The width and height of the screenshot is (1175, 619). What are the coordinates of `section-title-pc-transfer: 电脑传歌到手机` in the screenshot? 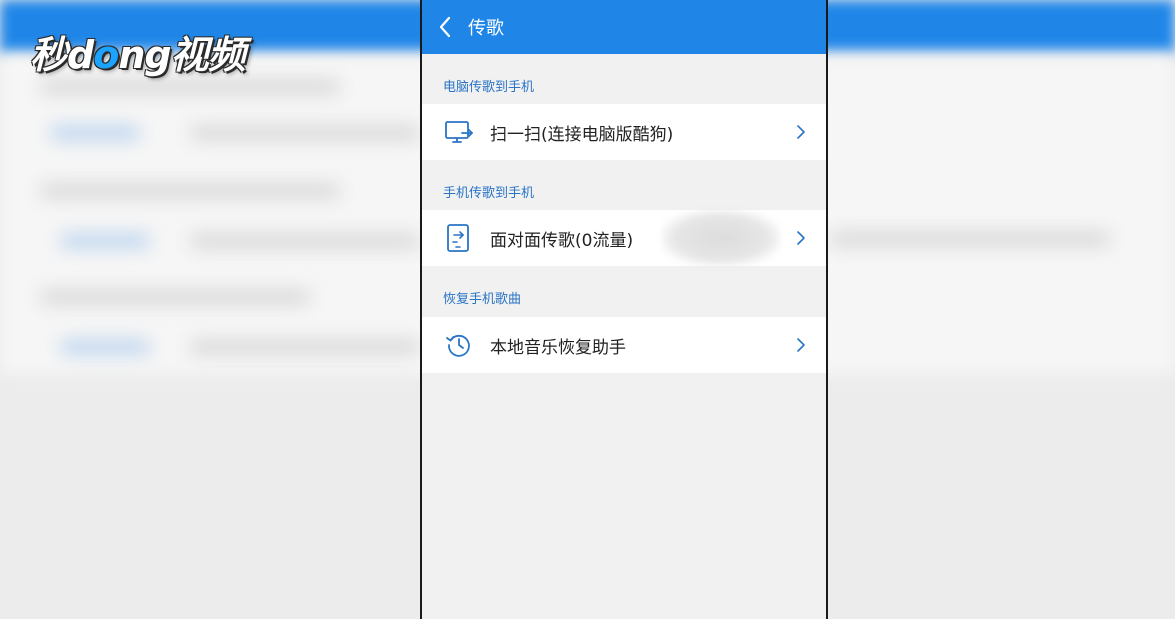 It's located at (489, 87).